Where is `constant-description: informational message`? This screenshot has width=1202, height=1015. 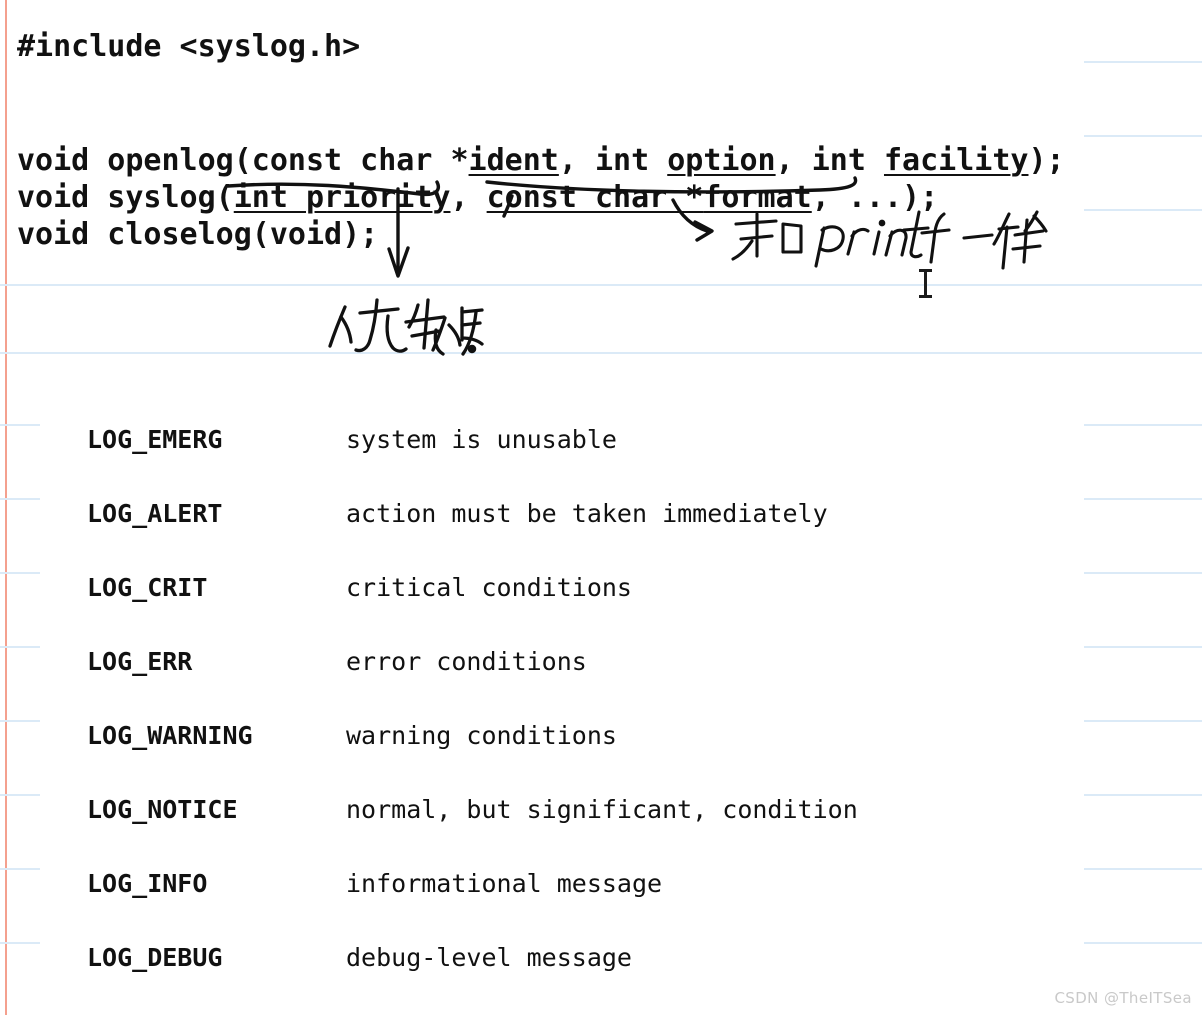
constant-description: informational message is located at coordinates (504, 883).